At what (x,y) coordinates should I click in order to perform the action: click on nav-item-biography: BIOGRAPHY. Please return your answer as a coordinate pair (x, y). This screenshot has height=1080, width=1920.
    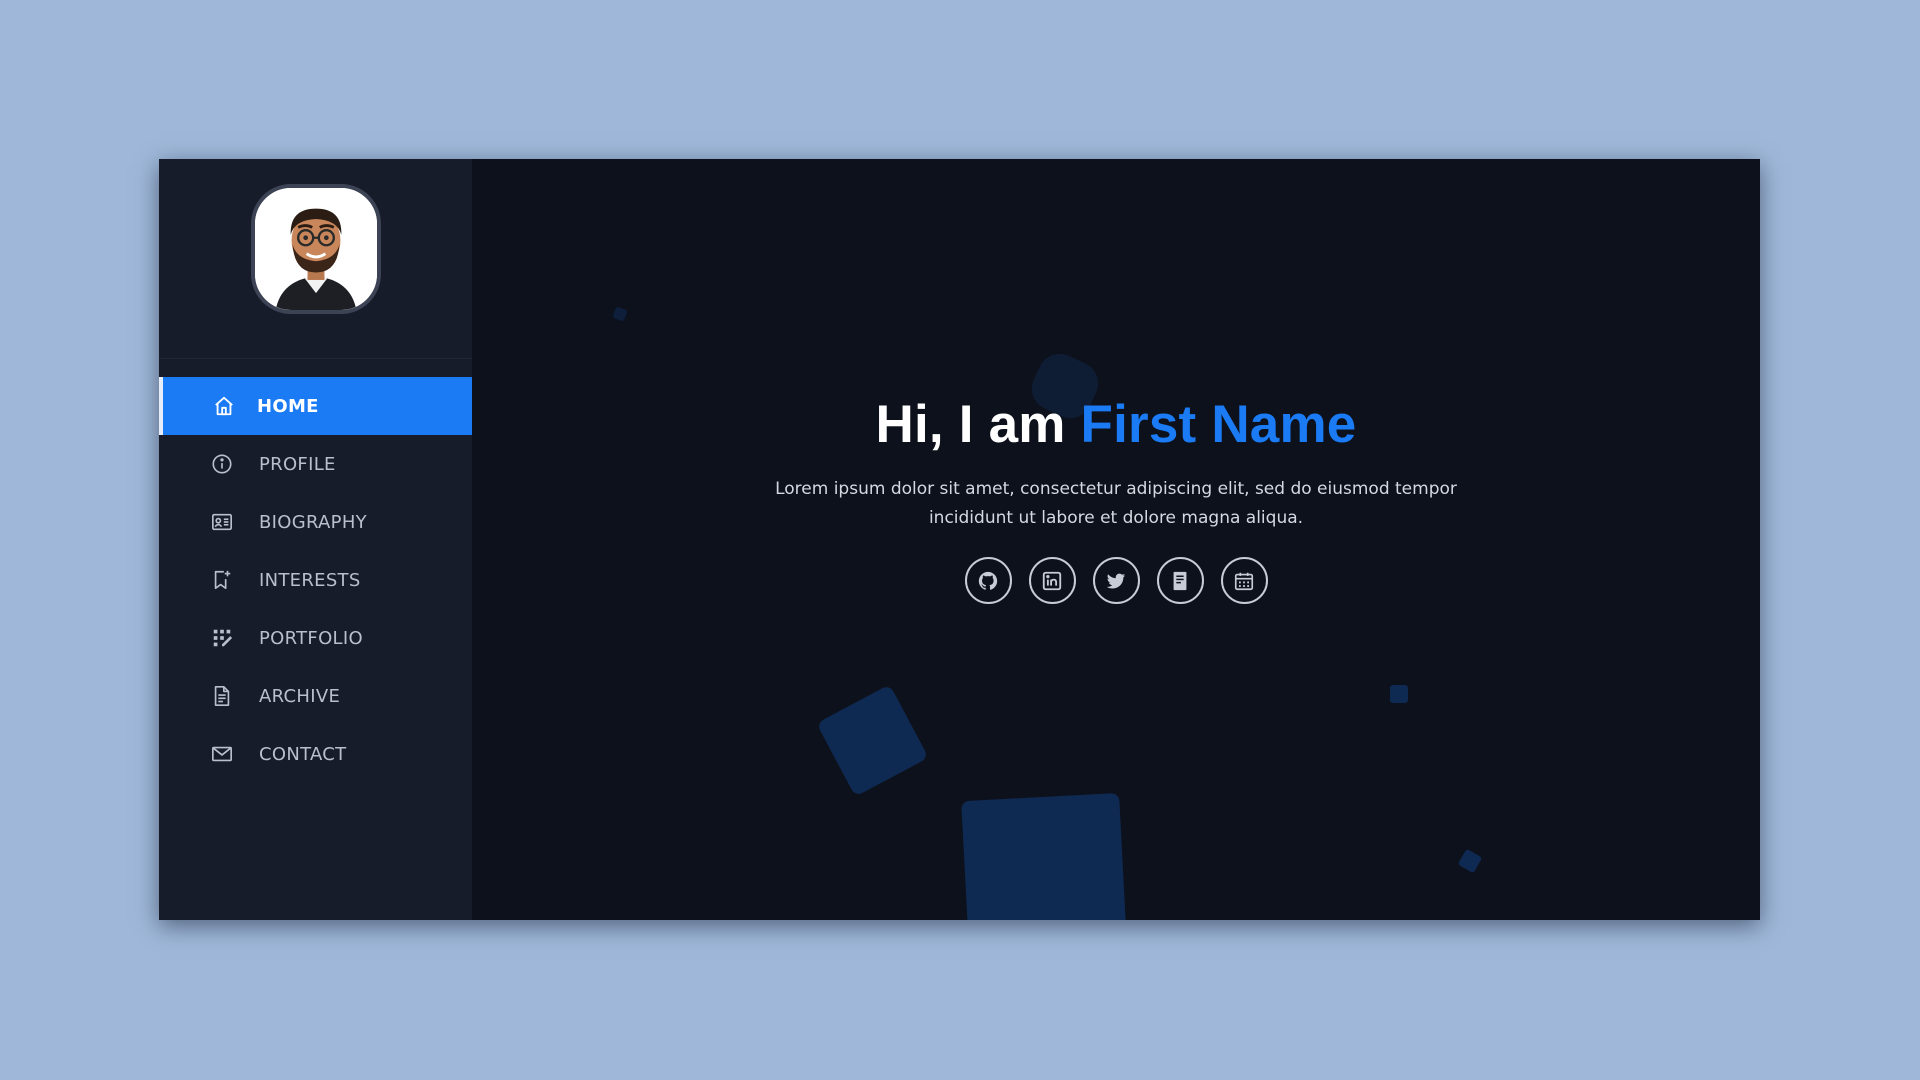
    Looking at the image, I should click on (315, 522).